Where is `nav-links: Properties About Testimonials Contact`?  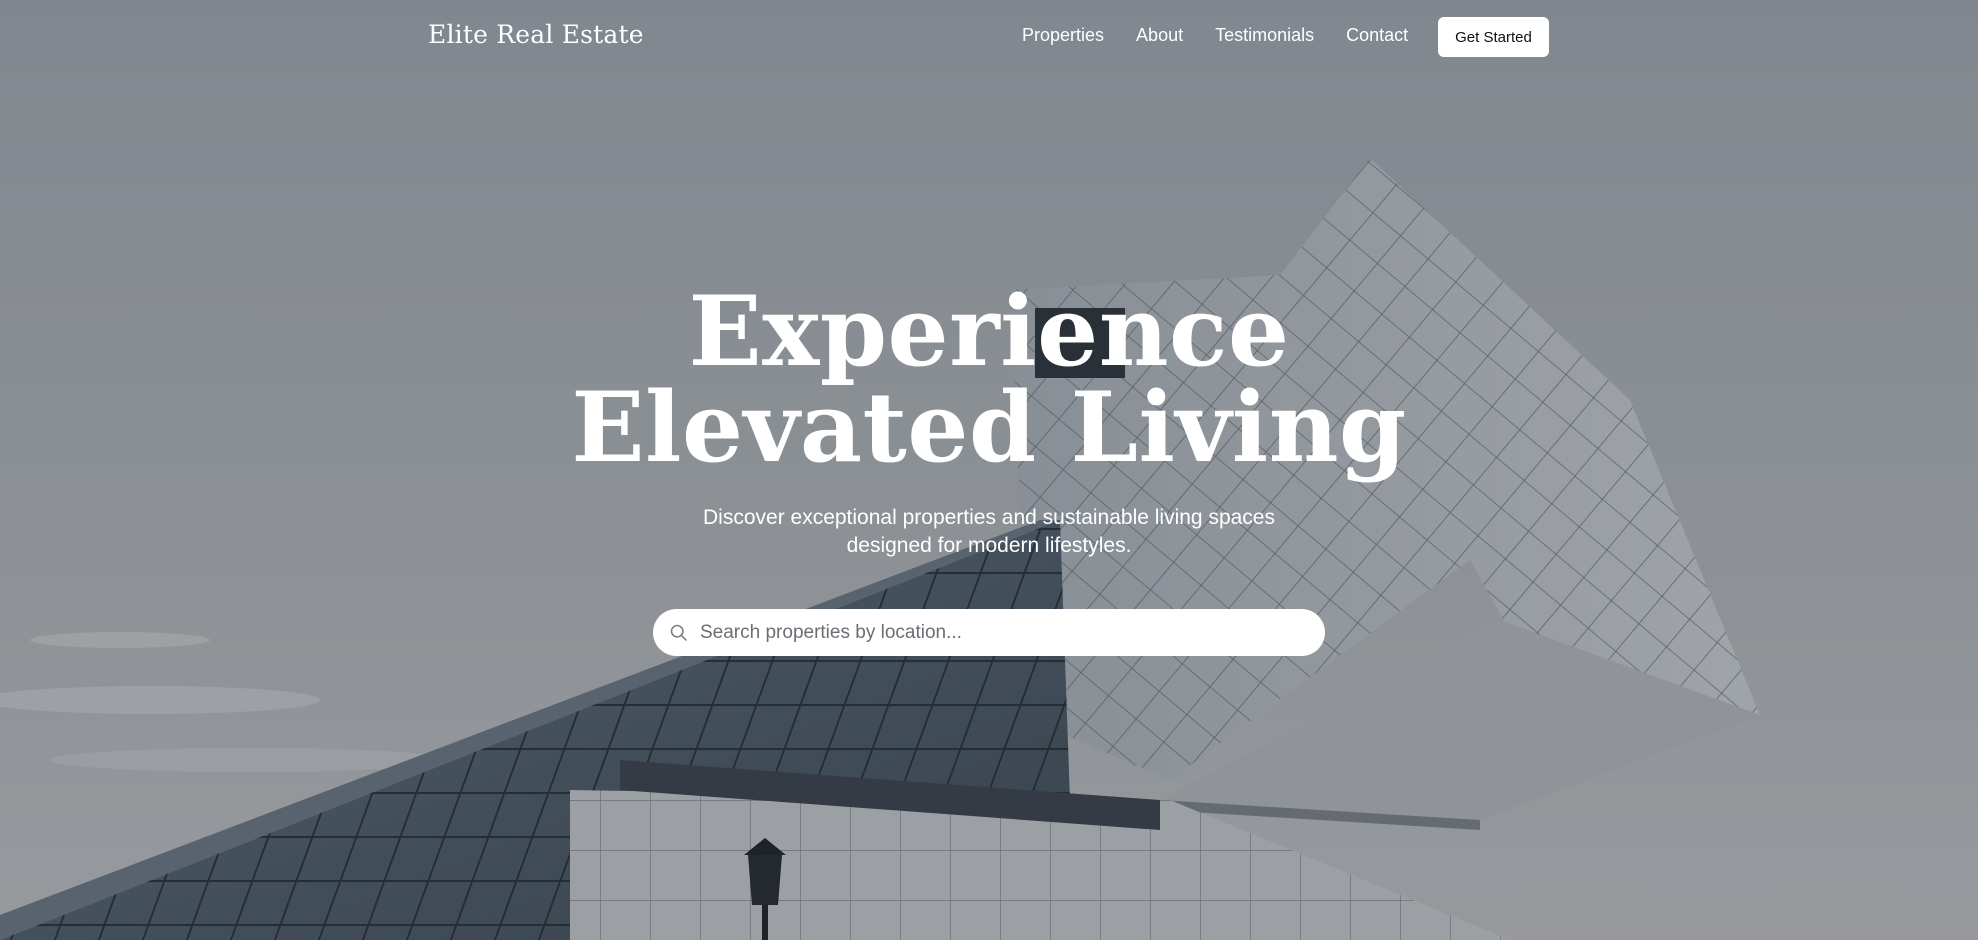 nav-links: Properties About Testimonials Contact is located at coordinates (1215, 35).